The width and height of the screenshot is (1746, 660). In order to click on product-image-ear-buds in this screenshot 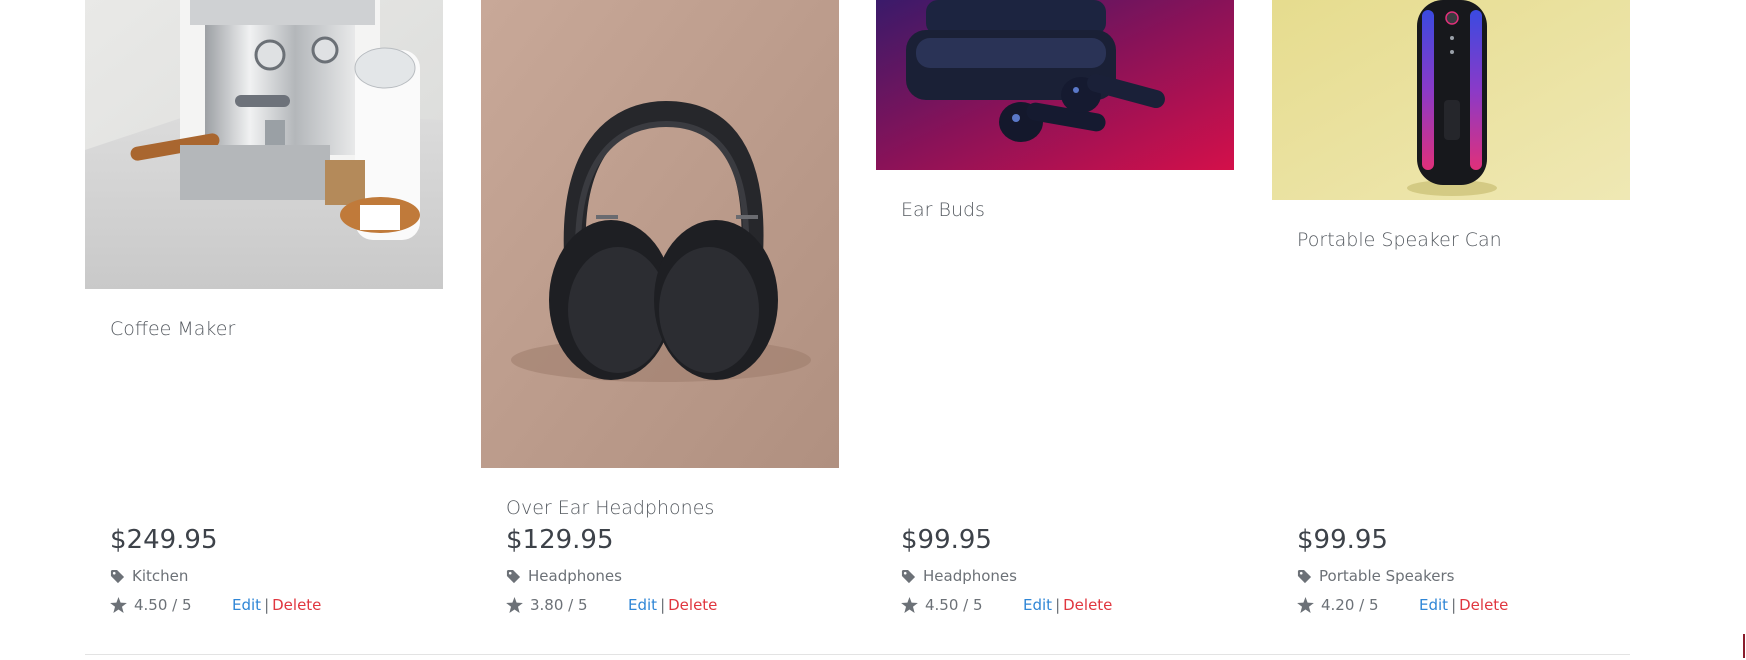, I will do `click(1055, 85)`.